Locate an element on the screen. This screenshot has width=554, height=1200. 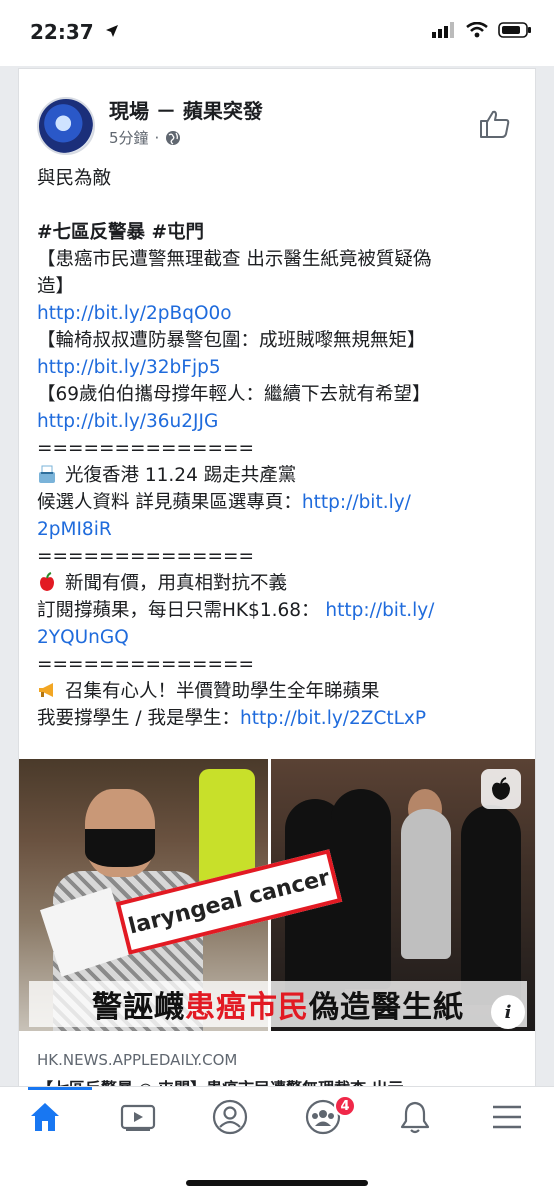
post-line-text: 召集有心人！半價贊助學生全年睇蘋果 is located at coordinates (222, 691).